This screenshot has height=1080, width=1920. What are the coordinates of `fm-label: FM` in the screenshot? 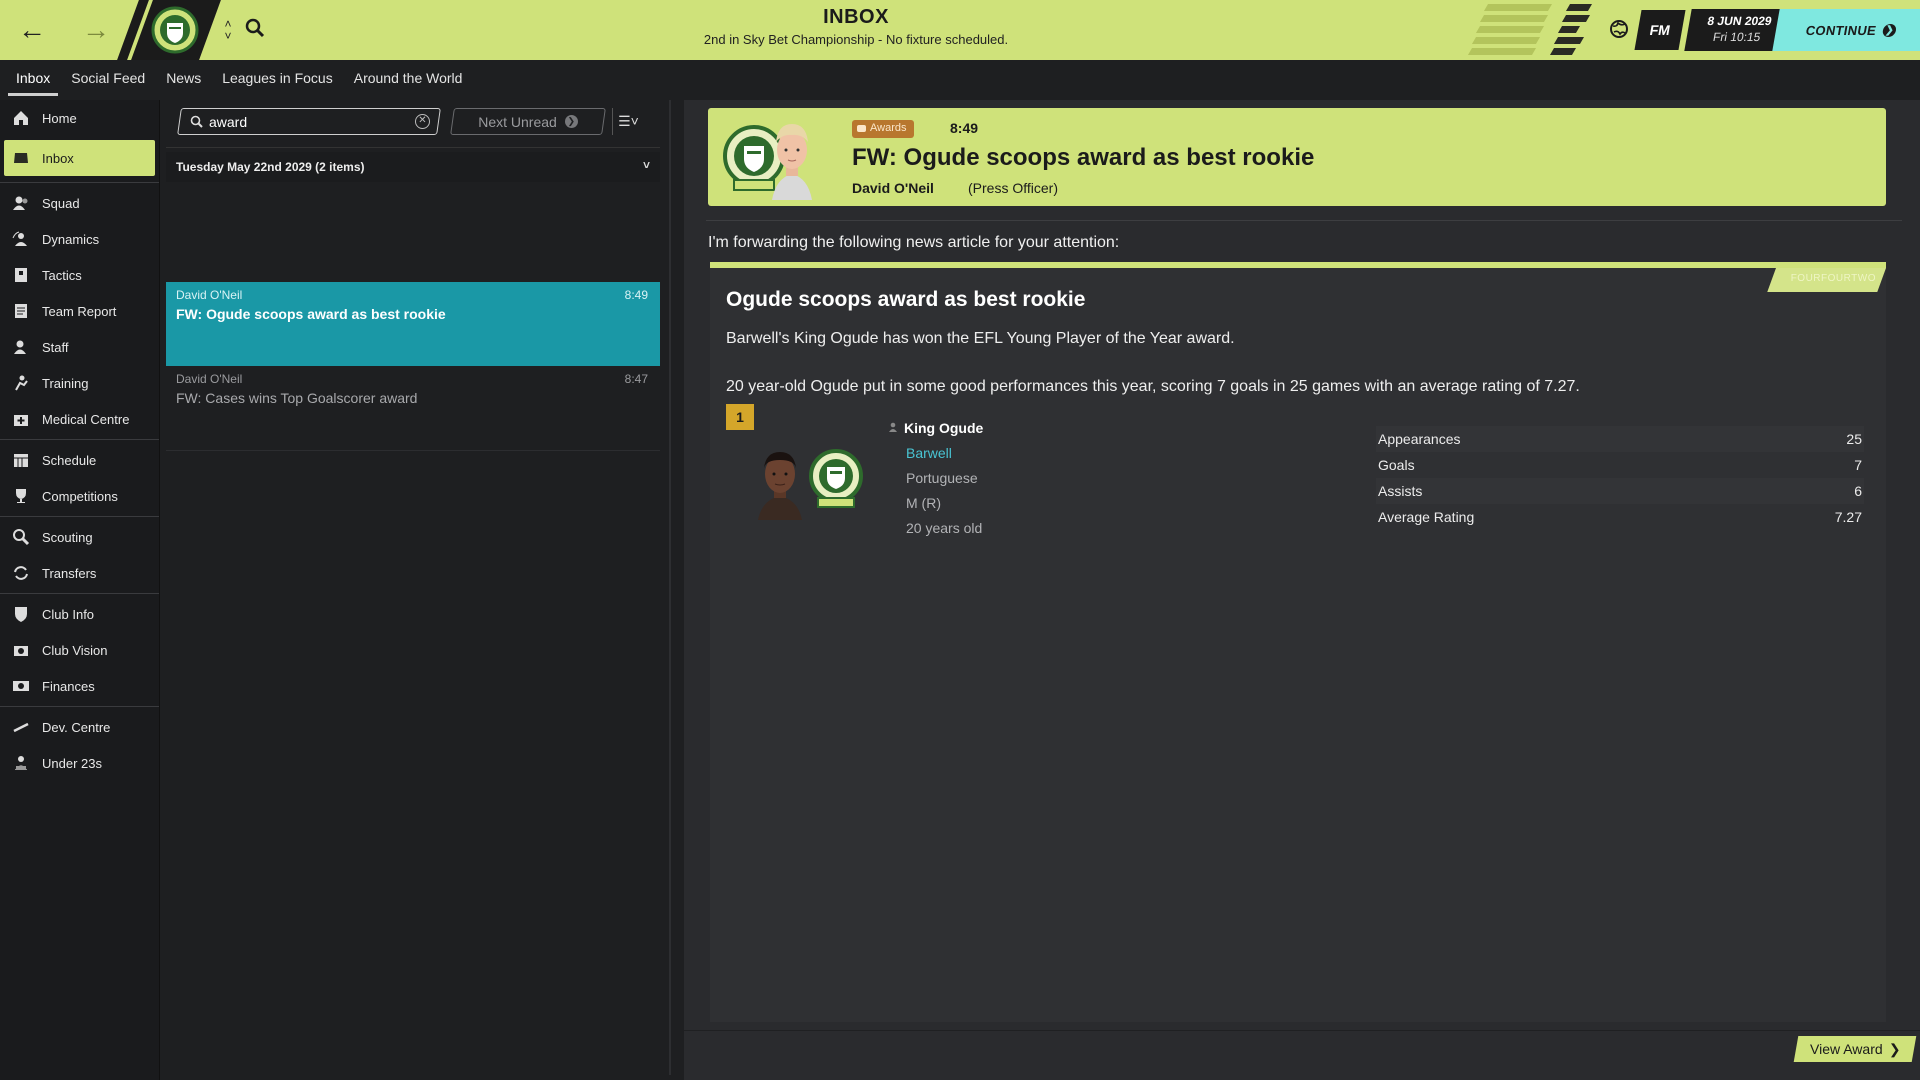 It's located at (1660, 30).